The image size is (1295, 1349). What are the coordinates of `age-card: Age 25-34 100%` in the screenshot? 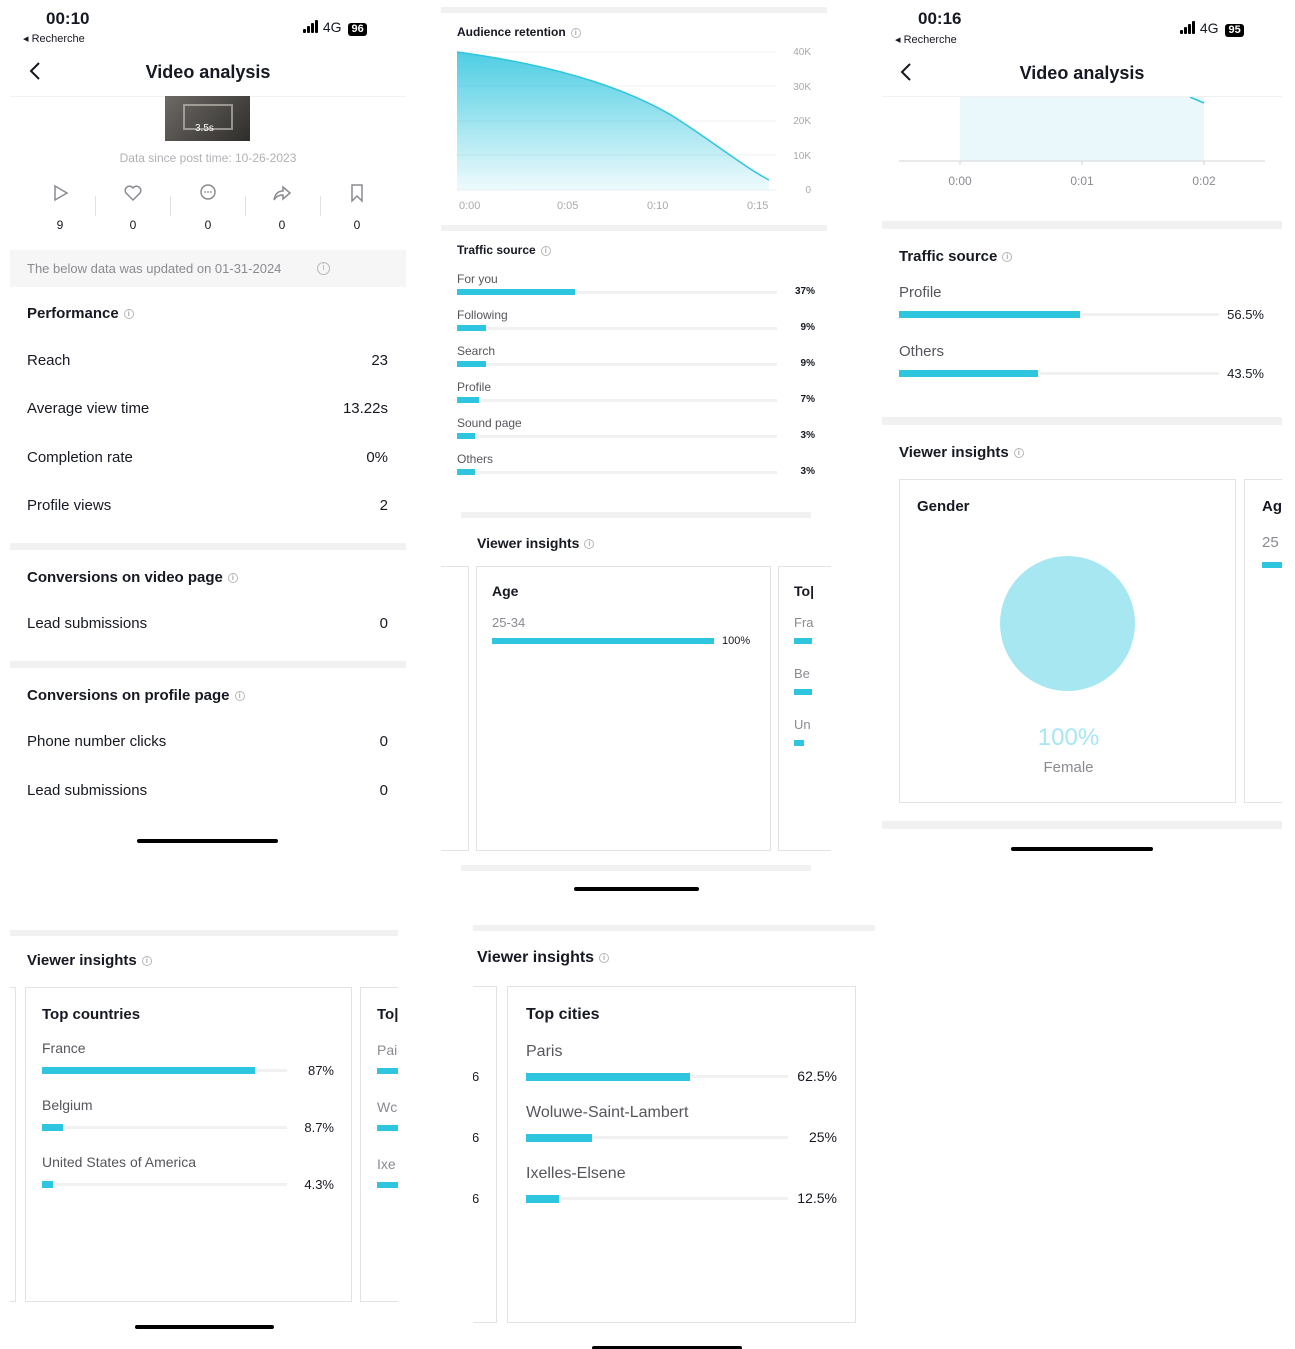 It's located at (623, 708).